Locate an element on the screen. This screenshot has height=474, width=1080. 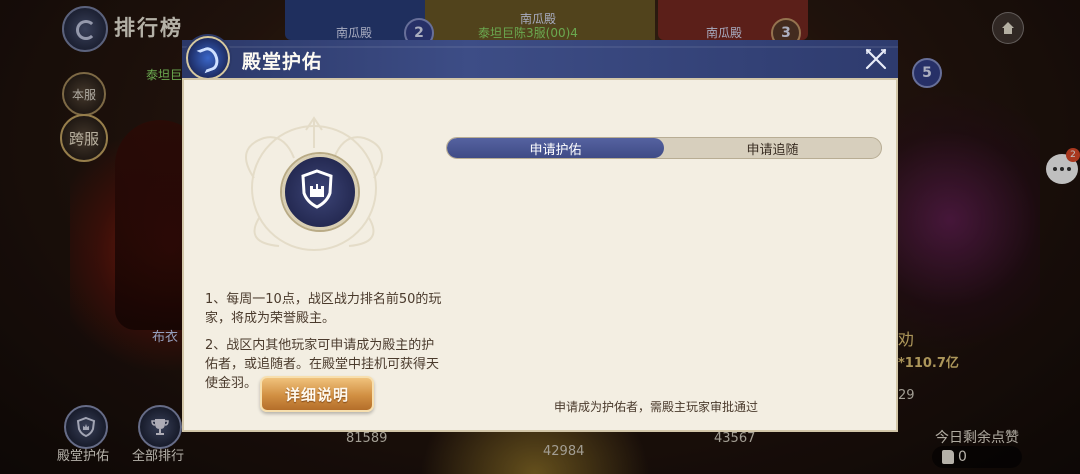
detail-info-button: 详细说明 is located at coordinates (317, 394).